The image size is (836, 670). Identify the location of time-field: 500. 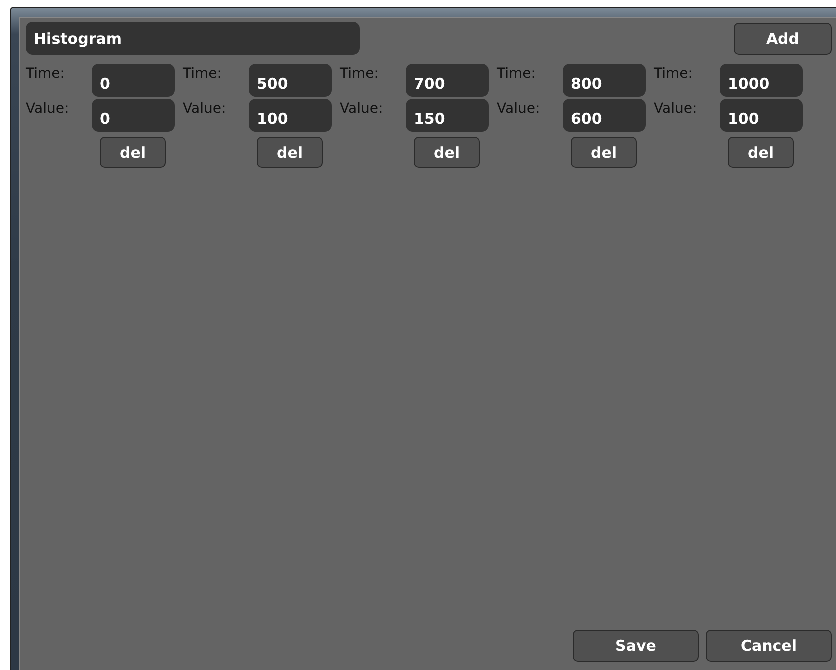
(290, 80).